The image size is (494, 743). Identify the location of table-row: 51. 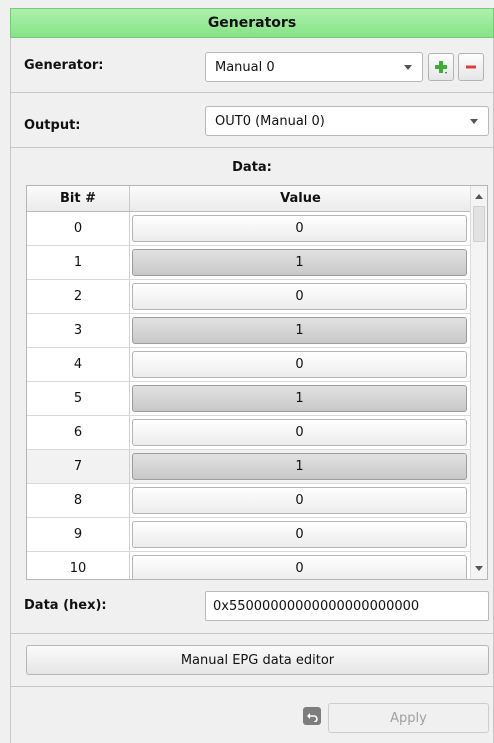
(249, 399).